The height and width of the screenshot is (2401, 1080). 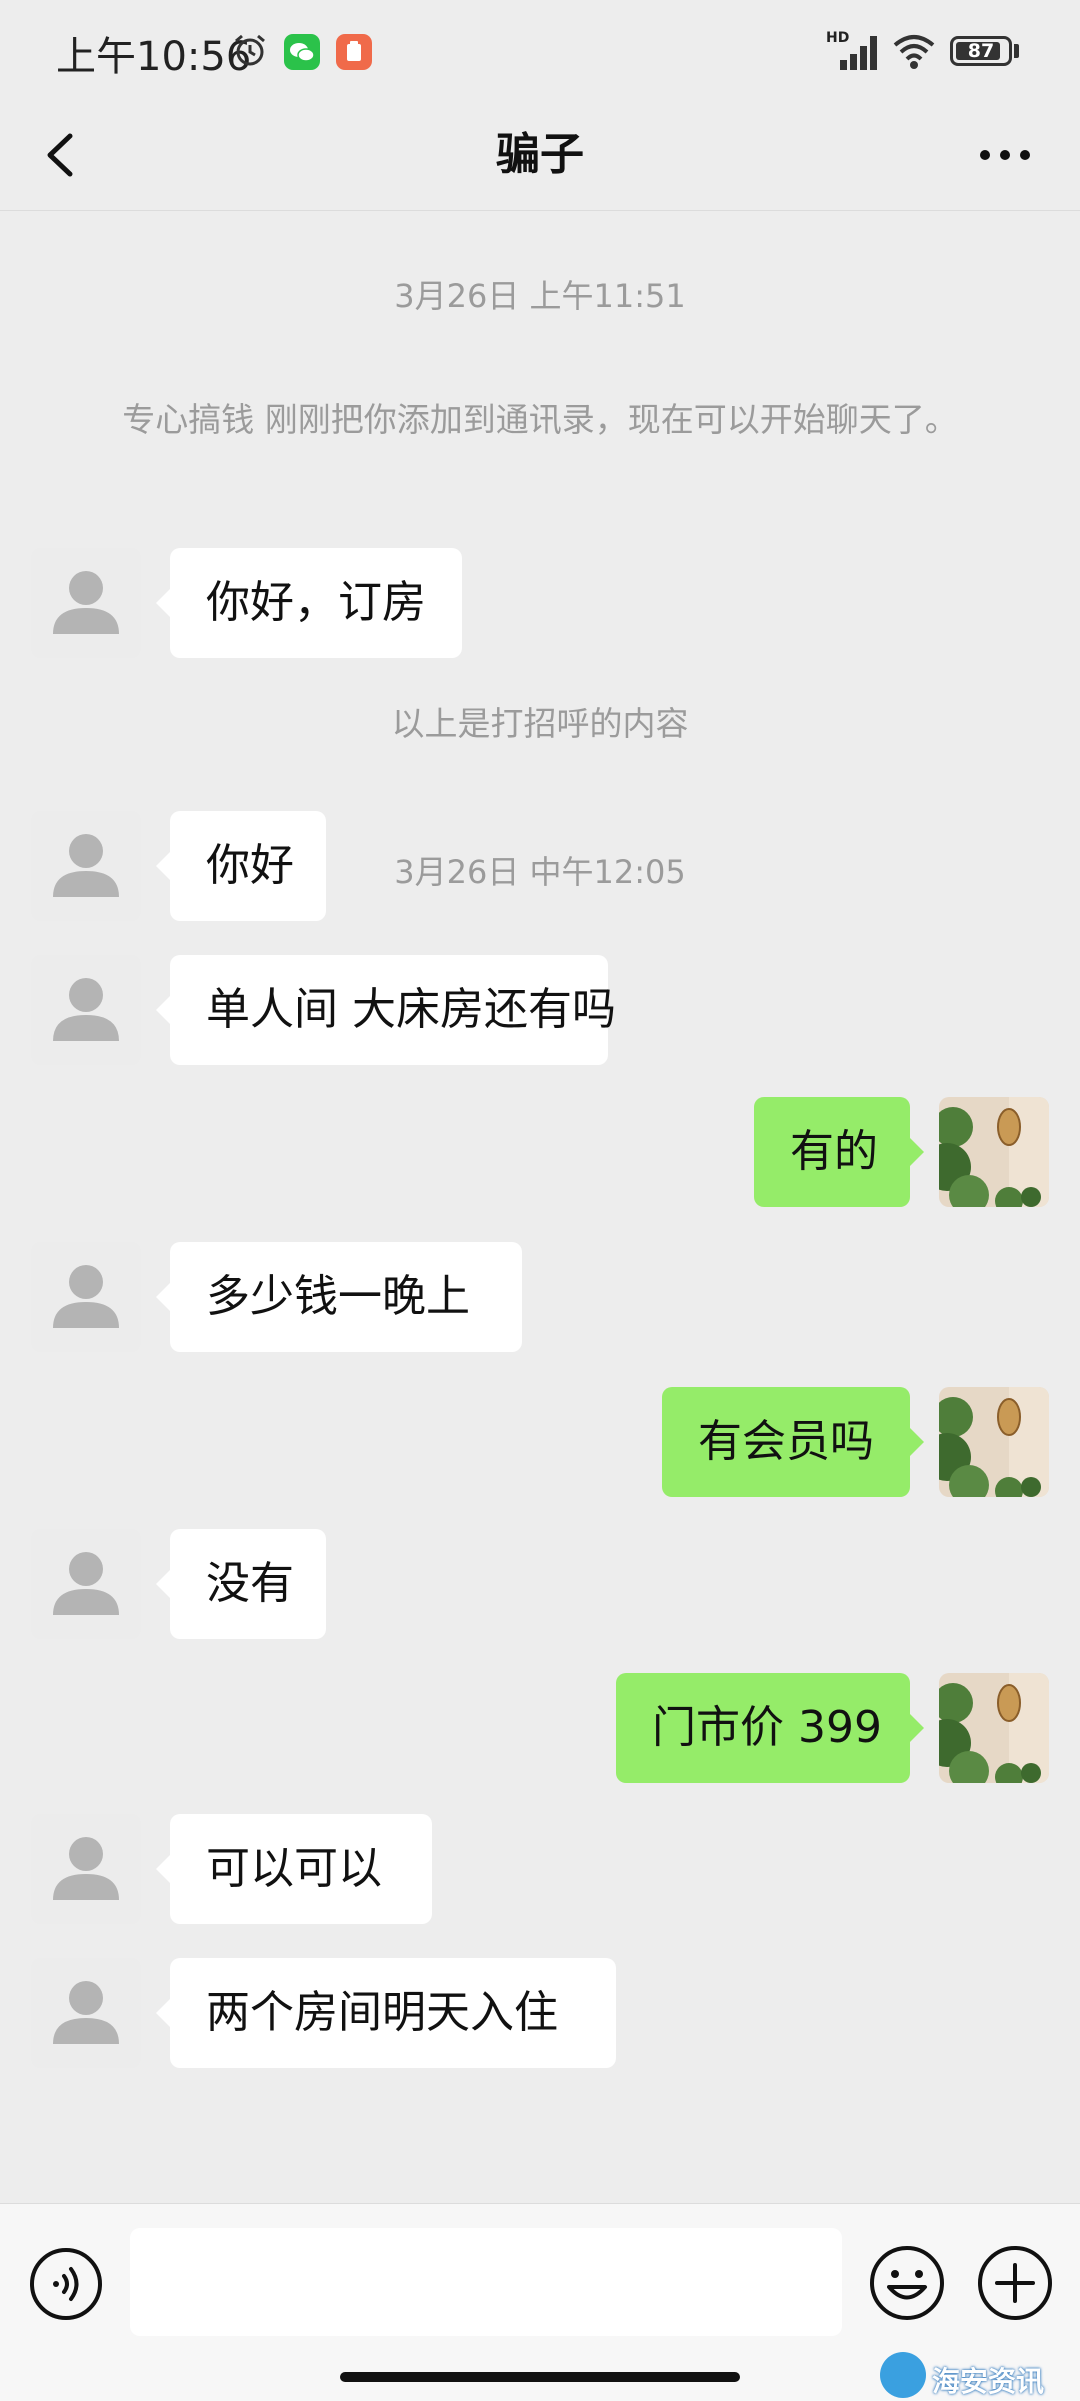 I want to click on battery-level: 87, so click(x=981, y=51).